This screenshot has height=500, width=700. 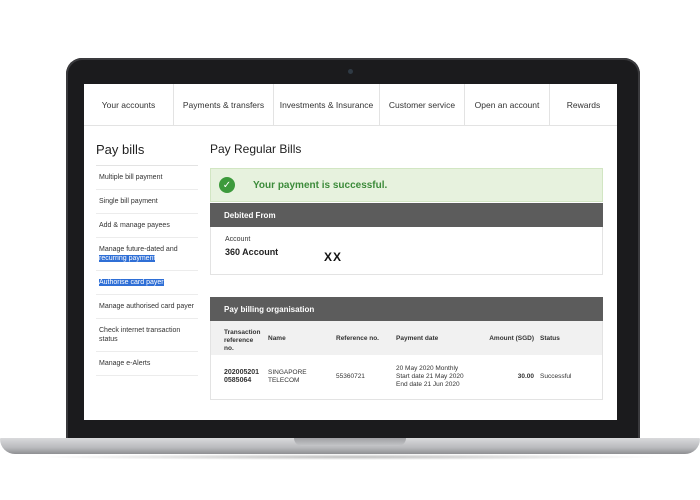 I want to click on col-header-status: Status, so click(x=550, y=338).